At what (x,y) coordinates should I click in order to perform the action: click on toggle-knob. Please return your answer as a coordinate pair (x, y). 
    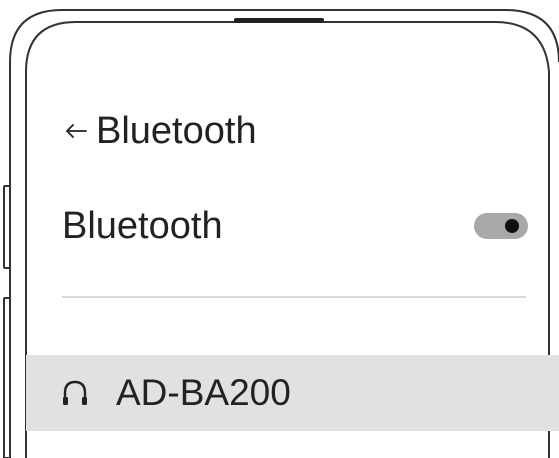
    Looking at the image, I should click on (512, 226).